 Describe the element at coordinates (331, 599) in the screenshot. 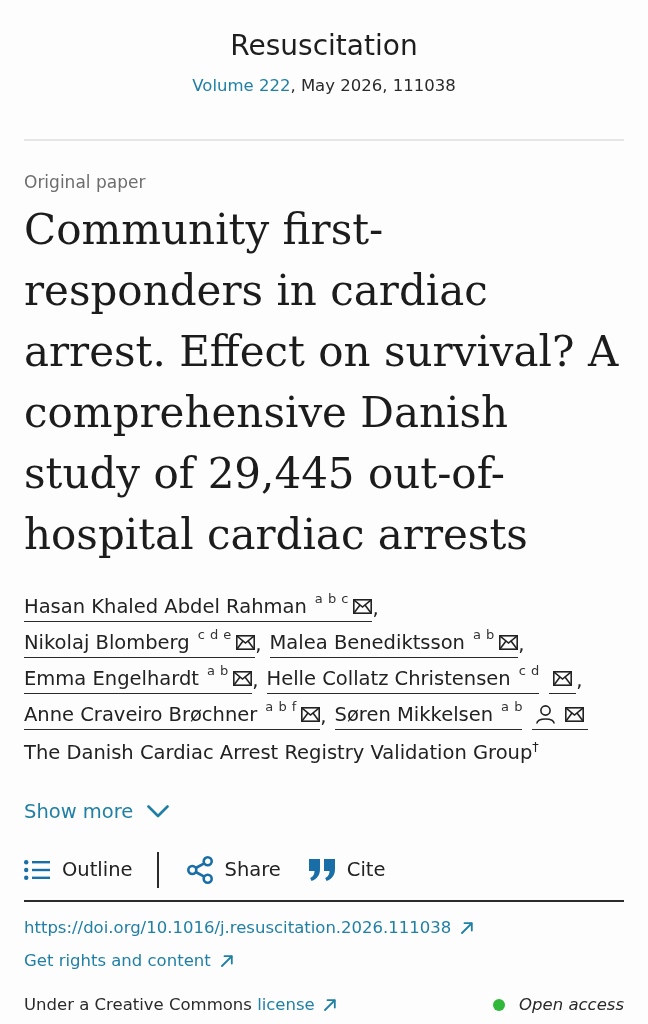

I see `affiliation-marks: a b c` at that location.